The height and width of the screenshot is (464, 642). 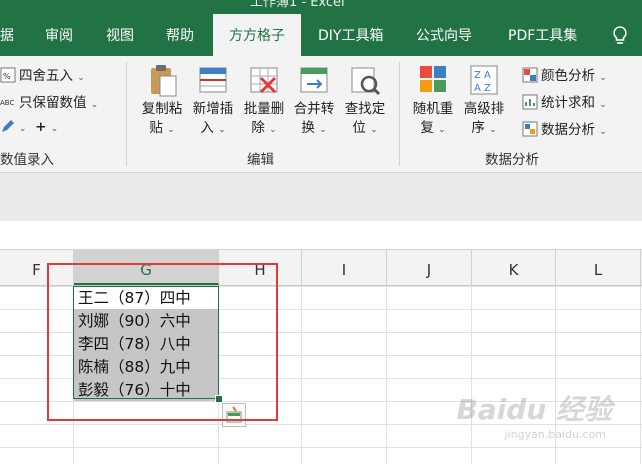 I want to click on plus-icon: +, so click(x=41, y=127).